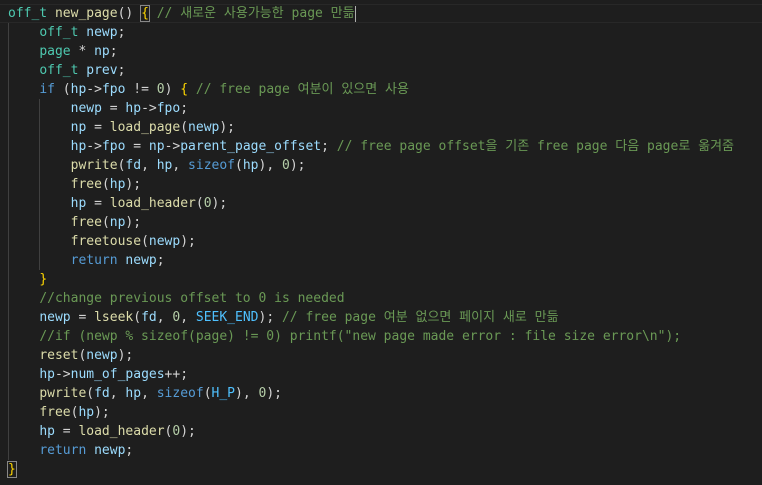 The image size is (762, 485). What do you see at coordinates (47, 89) in the screenshot?
I see `keyword-token: if` at bounding box center [47, 89].